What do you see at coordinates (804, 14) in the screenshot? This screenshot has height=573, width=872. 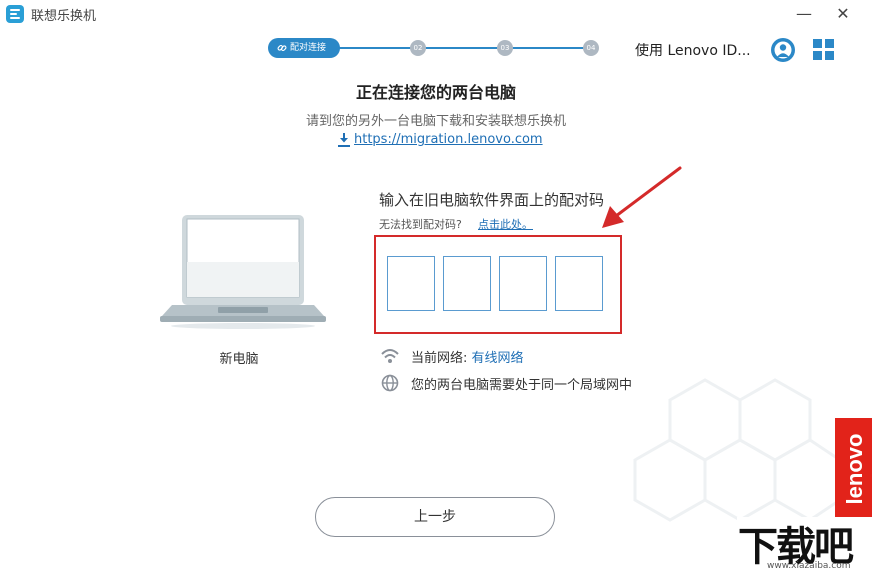 I see `minimize-button: —` at bounding box center [804, 14].